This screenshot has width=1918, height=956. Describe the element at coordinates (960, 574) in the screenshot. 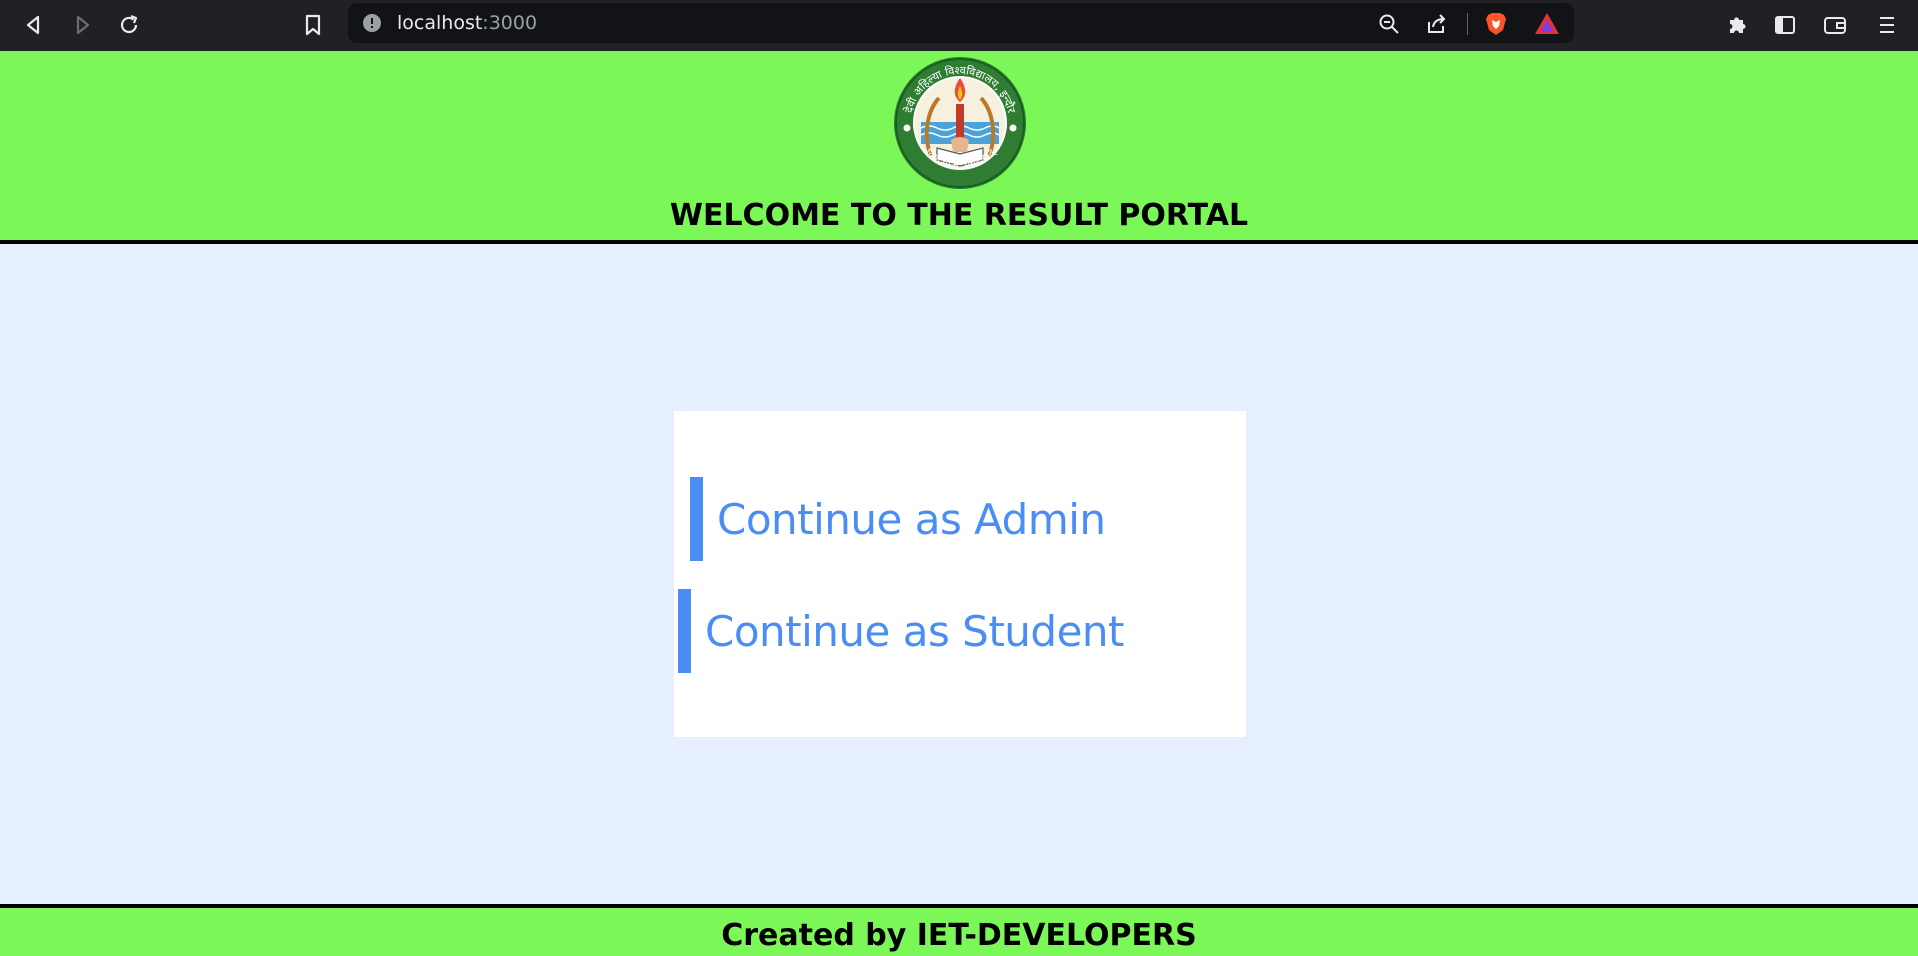

I see `login-choice-card: Continue as Admin Continue as Student` at that location.